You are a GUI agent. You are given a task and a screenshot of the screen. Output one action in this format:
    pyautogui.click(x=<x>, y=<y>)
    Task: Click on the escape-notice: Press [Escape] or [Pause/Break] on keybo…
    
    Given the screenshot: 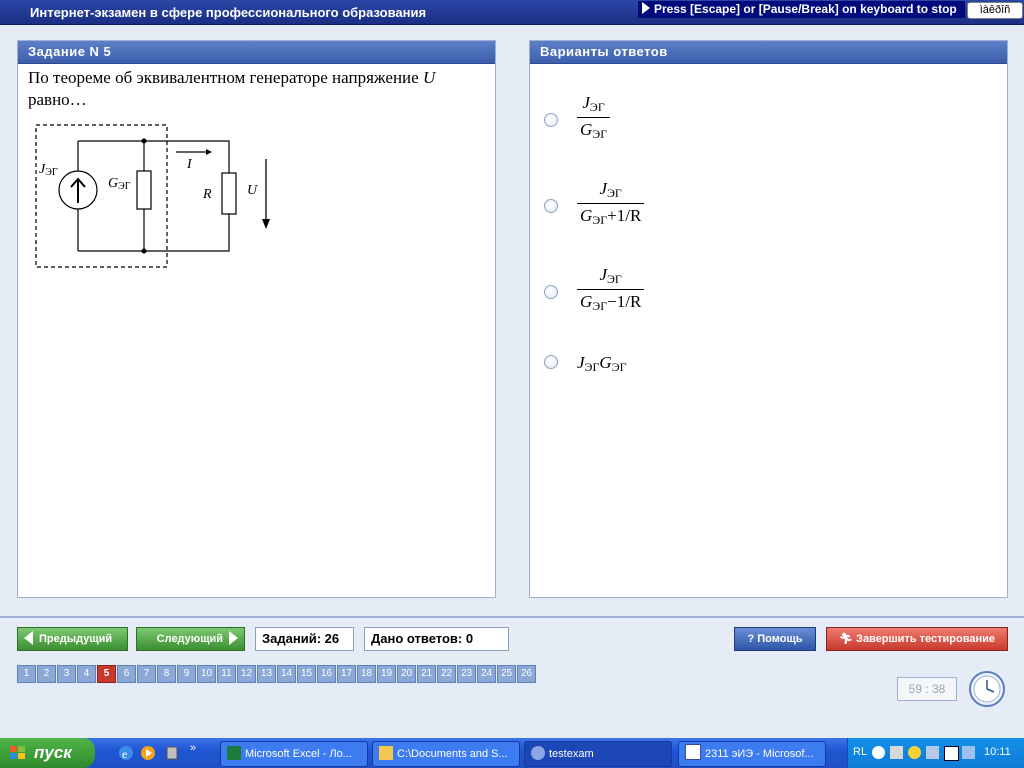 What is the action you would take?
    pyautogui.click(x=801, y=9)
    